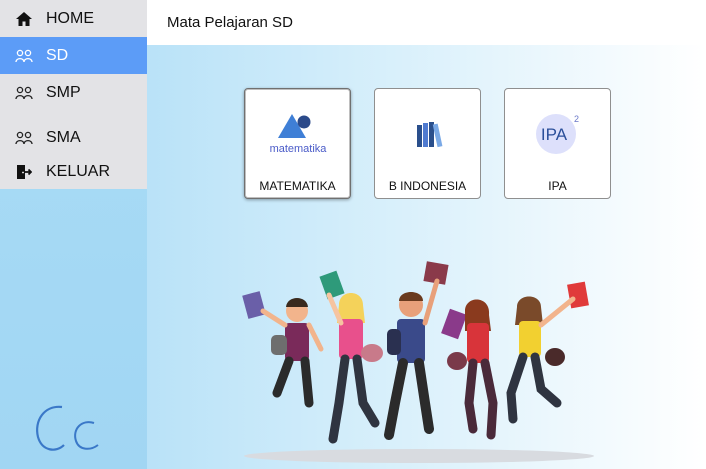 The height and width of the screenshot is (469, 706). I want to click on subject-label: MATEMATIKA, so click(297, 186).